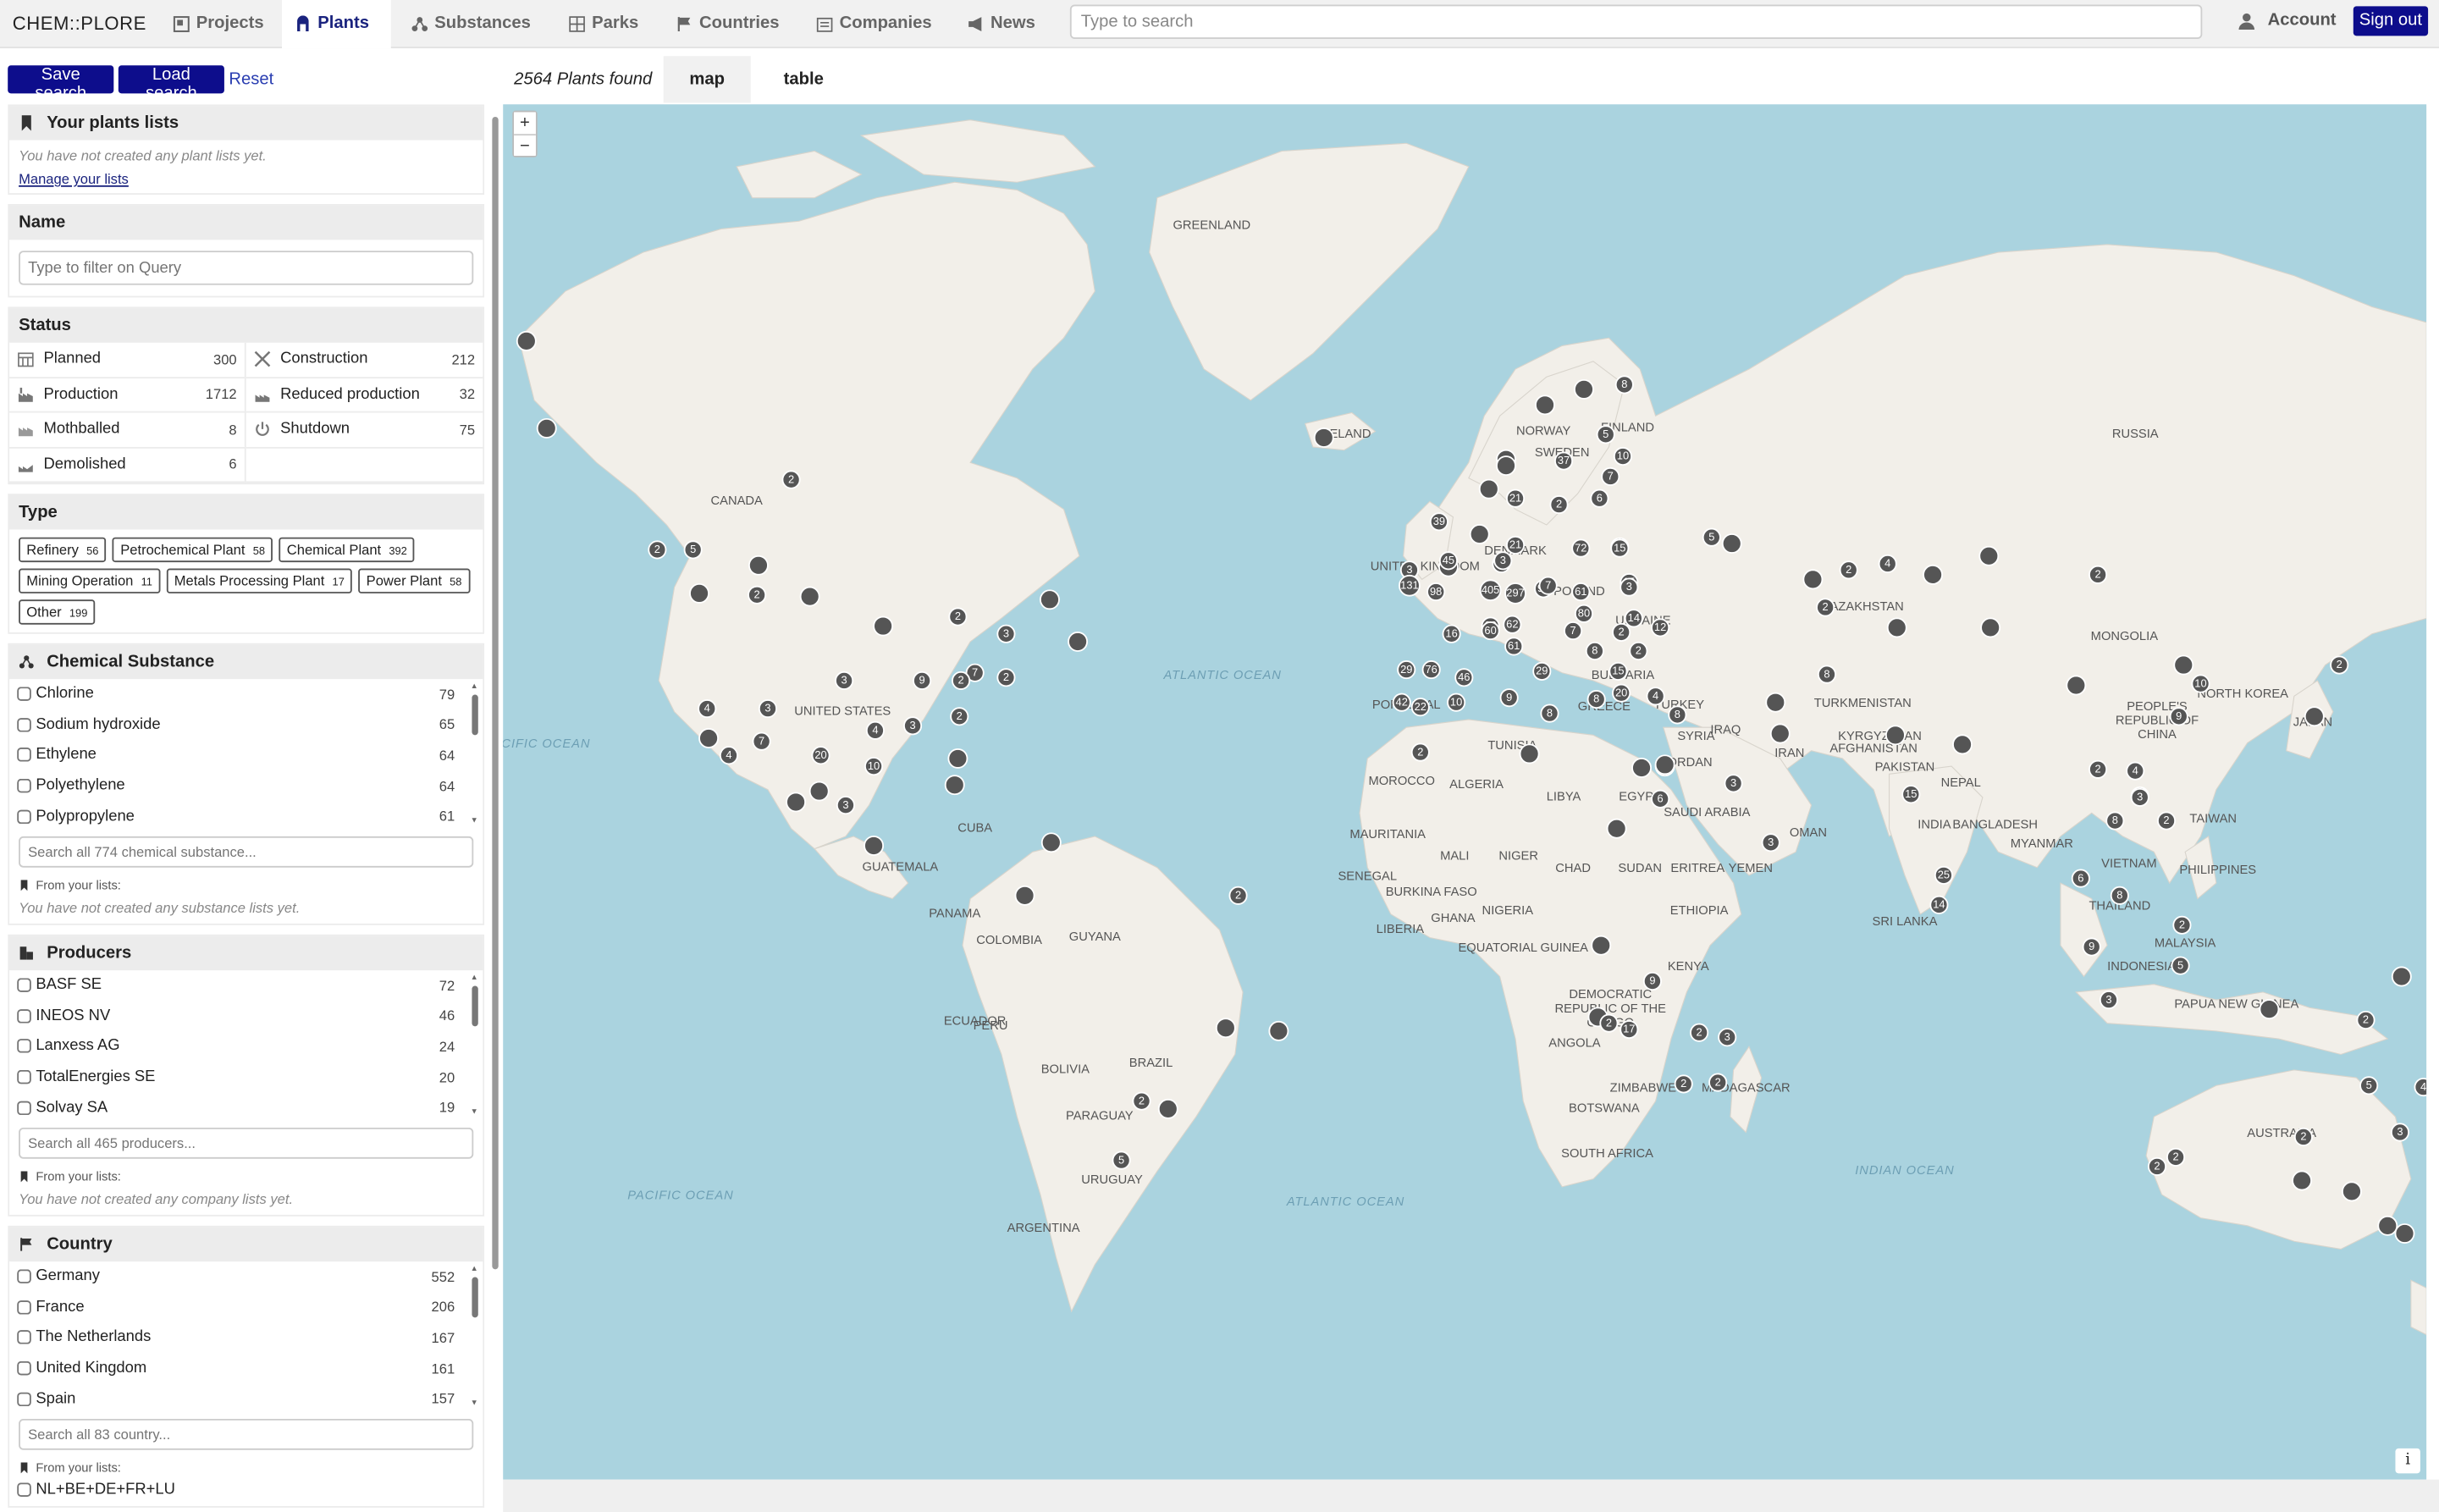 The height and width of the screenshot is (1512, 2439). What do you see at coordinates (246, 182) in the screenshot?
I see `manage-lists-link: Manage your lists` at bounding box center [246, 182].